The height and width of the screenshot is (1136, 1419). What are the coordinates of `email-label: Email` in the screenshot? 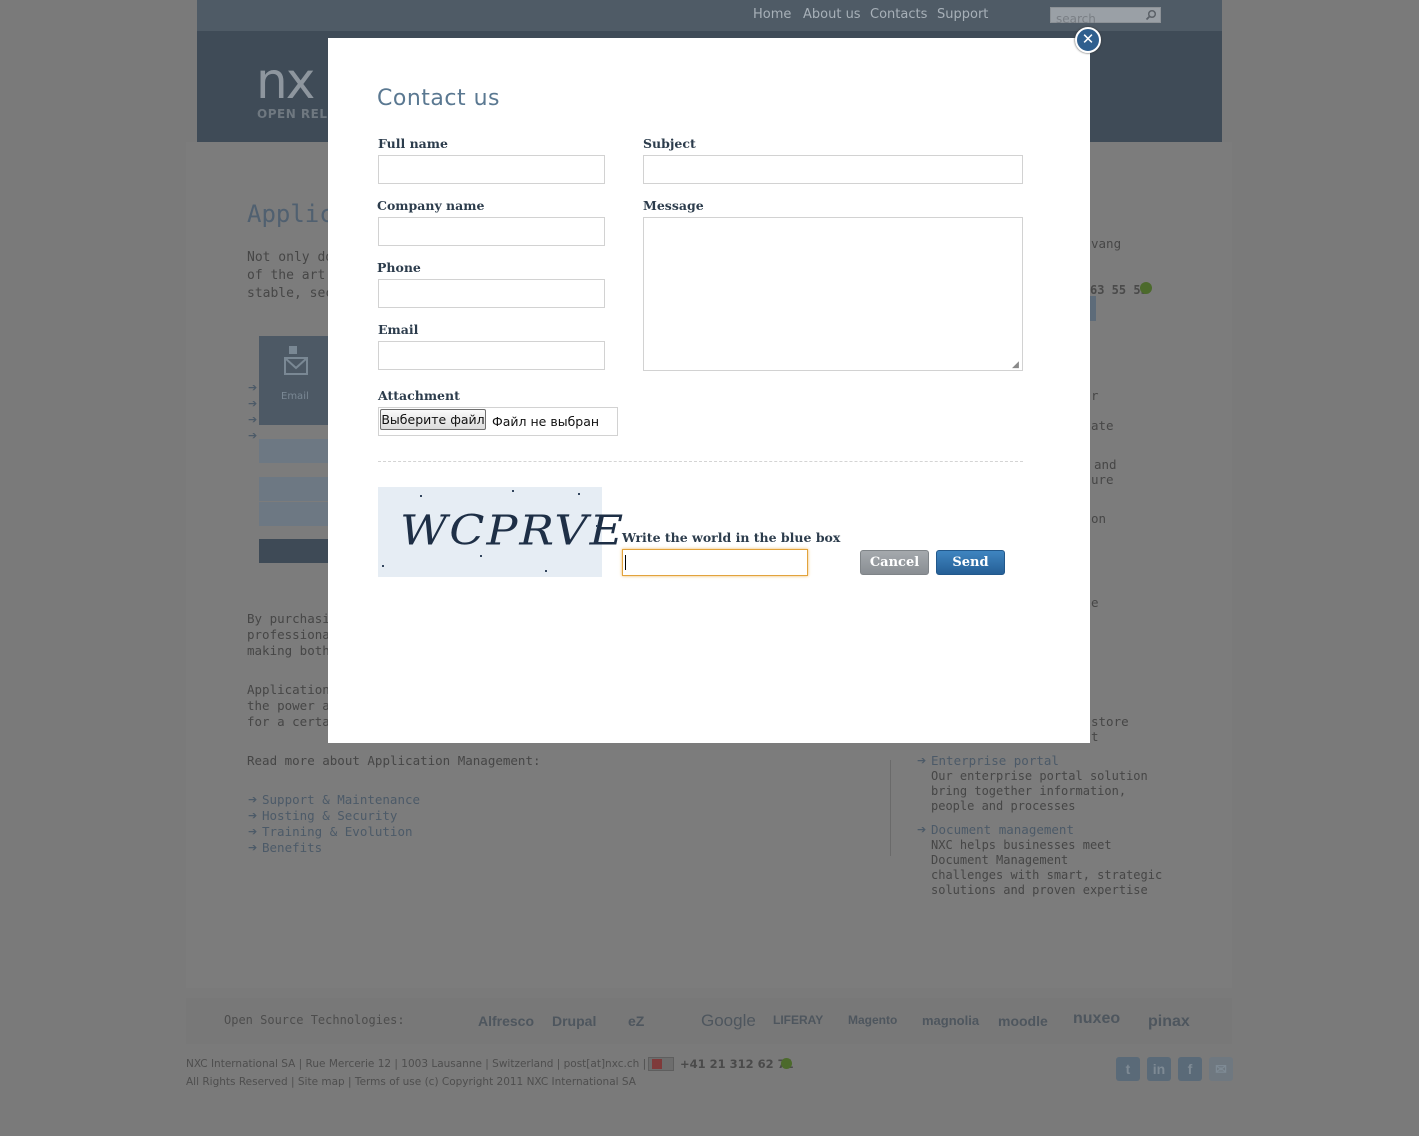 It's located at (398, 329).